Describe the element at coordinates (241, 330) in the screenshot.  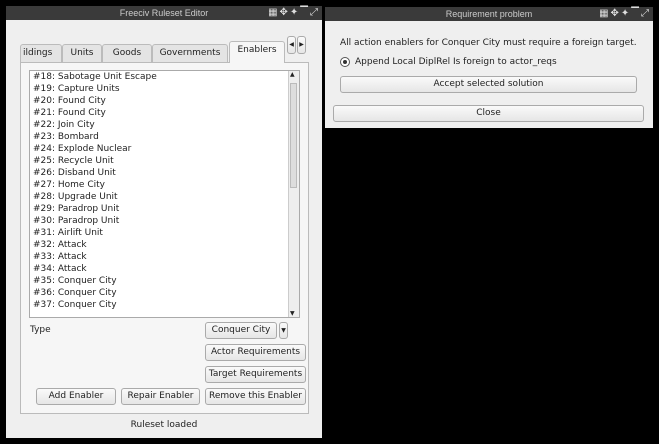
I see `type-dropdown: Conquer City` at that location.